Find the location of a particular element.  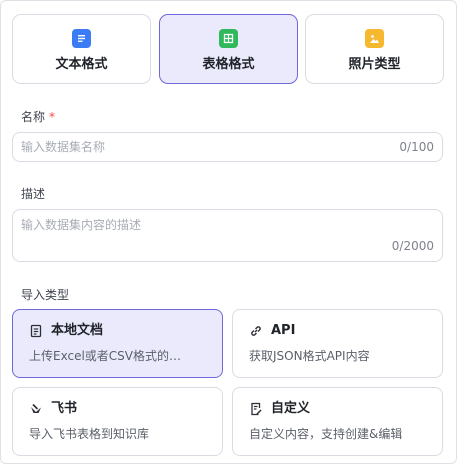

import-option-desc: 导入飞书表格到知识库 is located at coordinates (89, 434).